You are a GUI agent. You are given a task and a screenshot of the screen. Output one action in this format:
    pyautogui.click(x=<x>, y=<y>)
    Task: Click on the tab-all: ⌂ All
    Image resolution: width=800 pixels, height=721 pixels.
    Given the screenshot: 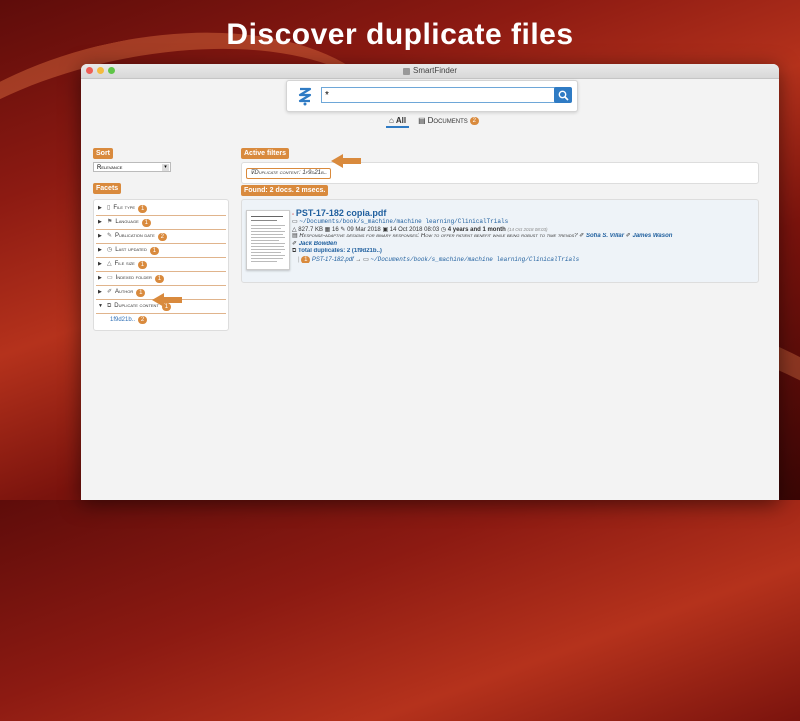 What is the action you would take?
    pyautogui.click(x=398, y=121)
    